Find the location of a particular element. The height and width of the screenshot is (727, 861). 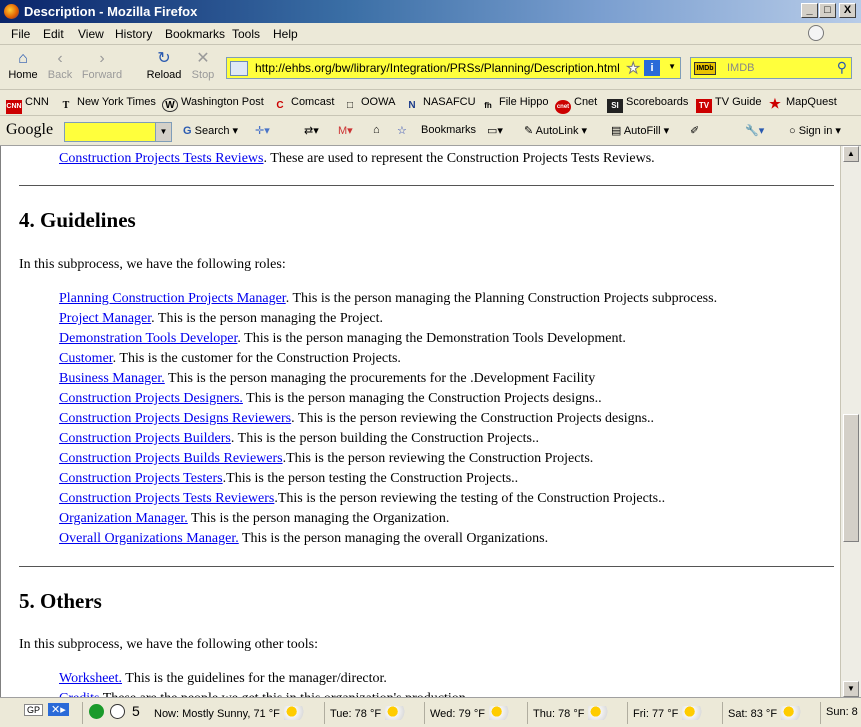

highlight-icon: ▭▾ is located at coordinates (495, 130).